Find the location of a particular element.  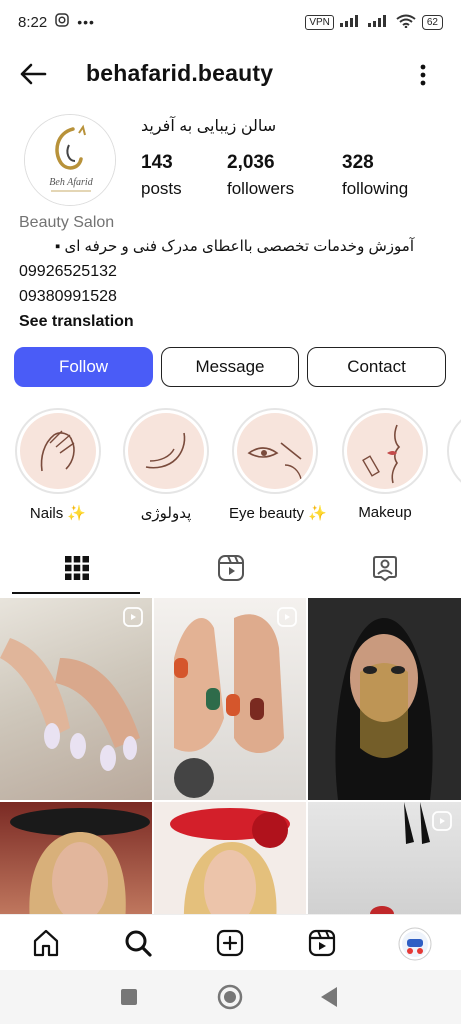

contact-button: Contact is located at coordinates (376, 367).